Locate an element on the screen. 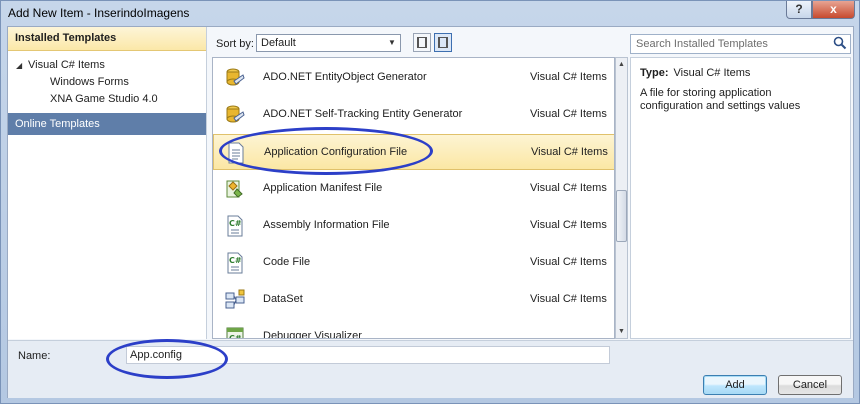 This screenshot has height=404, width=860. online-templates-item: Online Templates is located at coordinates (107, 124).